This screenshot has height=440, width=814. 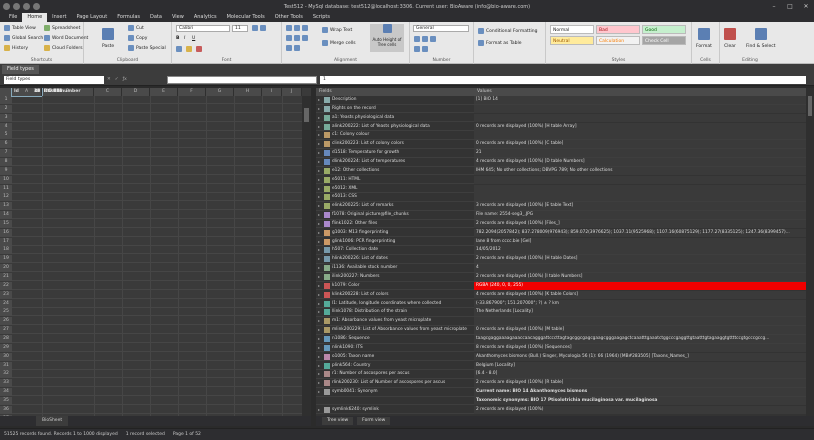 I want to click on property-row: ▸ a1: Yeasts physiological data, so click(x=561, y=118).